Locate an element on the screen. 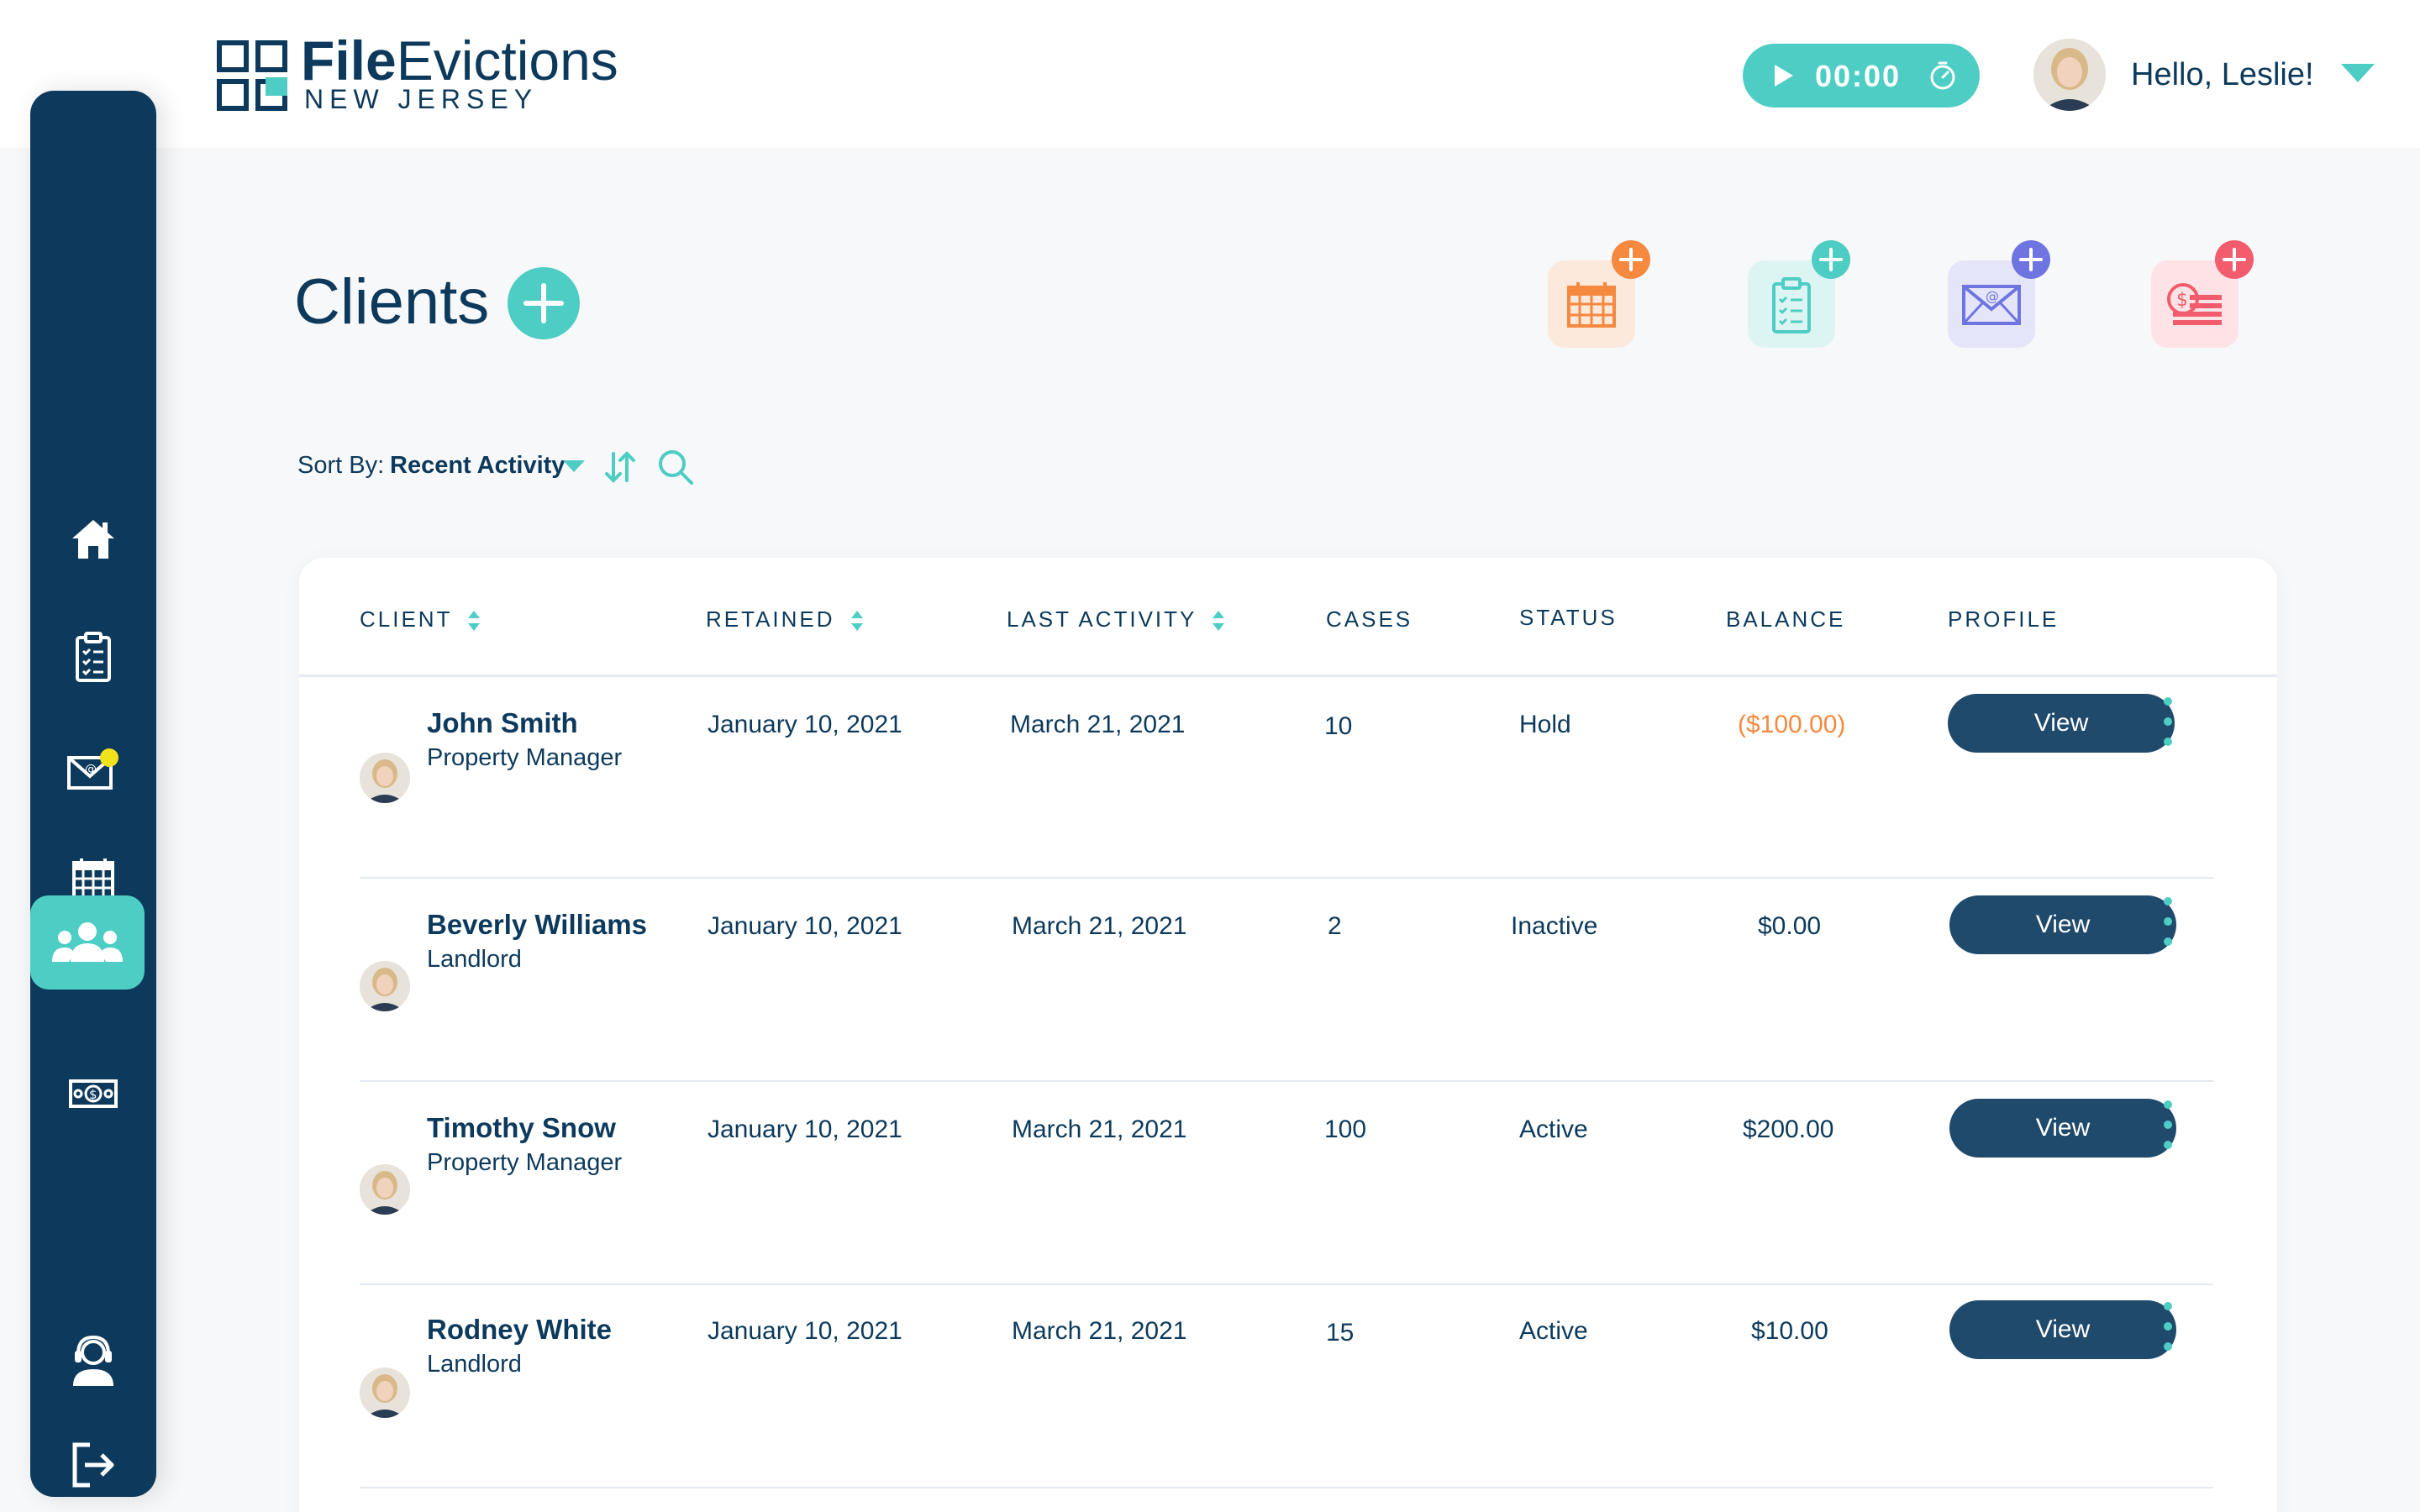 This screenshot has width=2420, height=1512. cases-count: 2 is located at coordinates (1335, 926).